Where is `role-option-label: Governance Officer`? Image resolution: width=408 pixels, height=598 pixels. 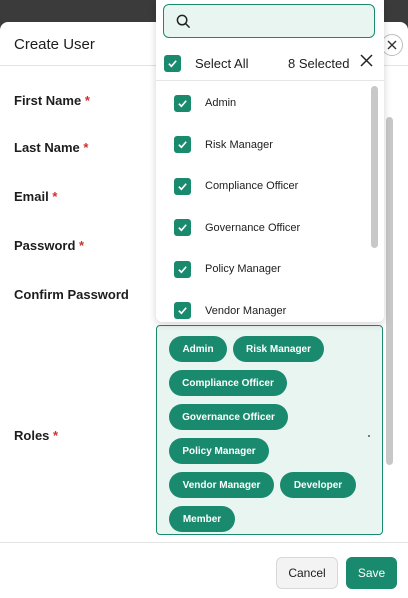
role-option-label: Governance Officer is located at coordinates (253, 228).